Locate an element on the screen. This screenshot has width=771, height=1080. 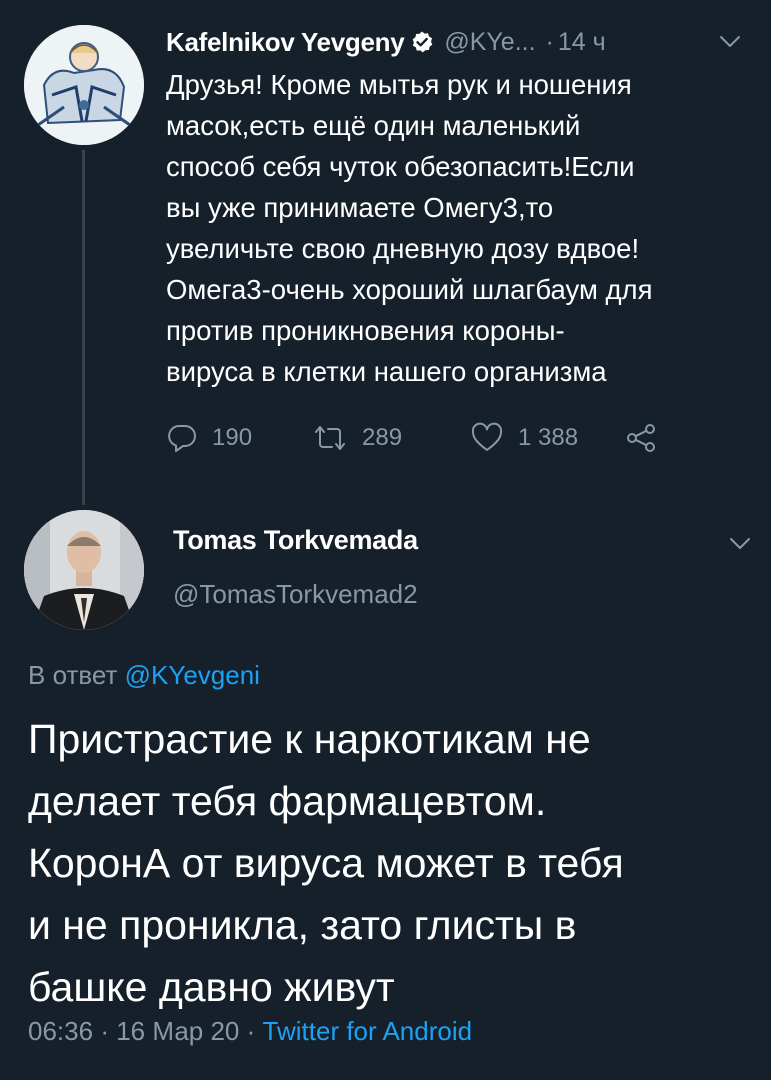
tweet-text-line: вируса в клетки нашего организма is located at coordinates (386, 371).